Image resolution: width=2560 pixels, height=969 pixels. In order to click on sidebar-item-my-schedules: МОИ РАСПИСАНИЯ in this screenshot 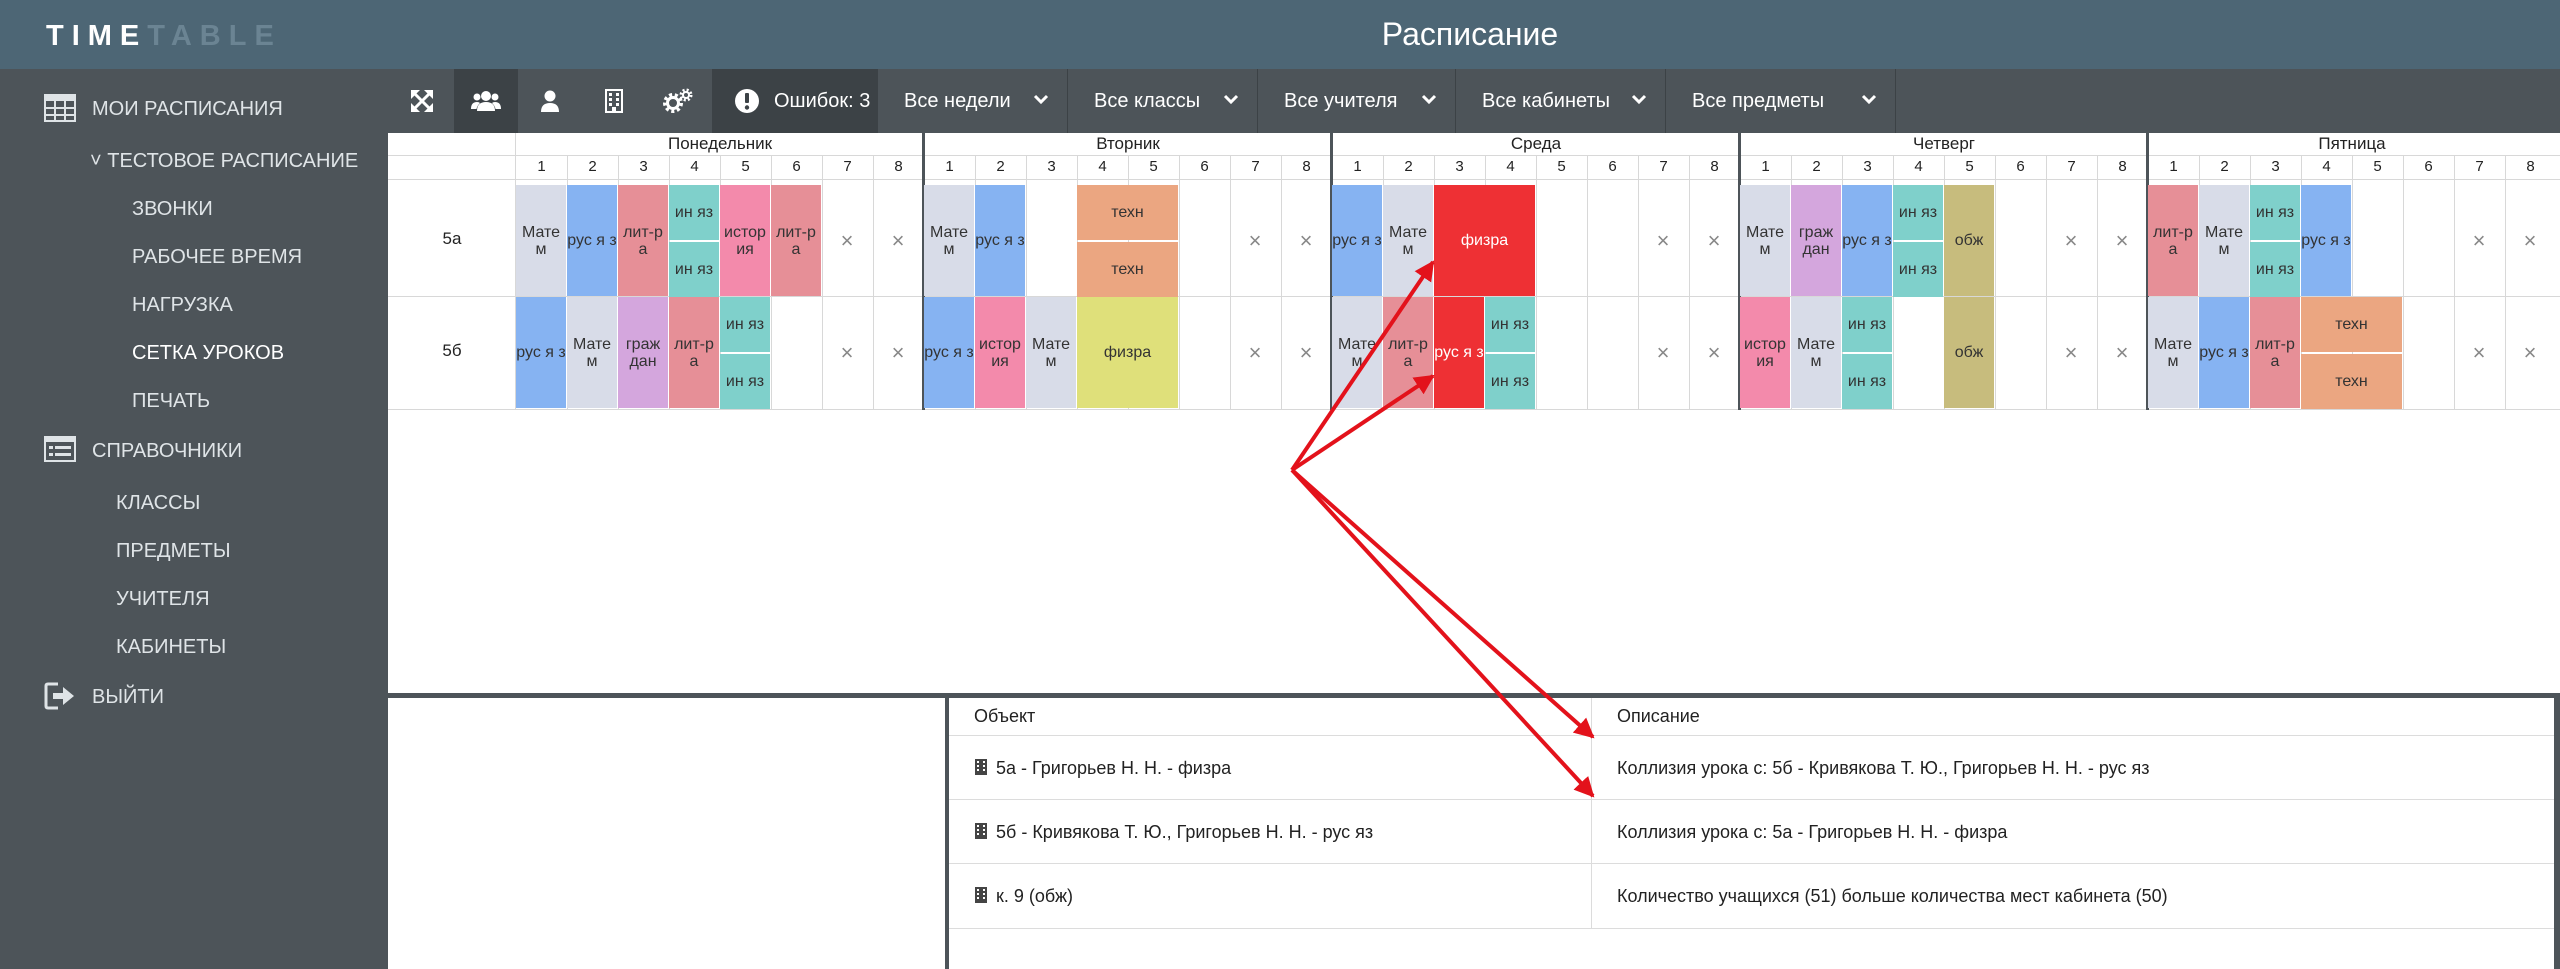, I will do `click(163, 108)`.